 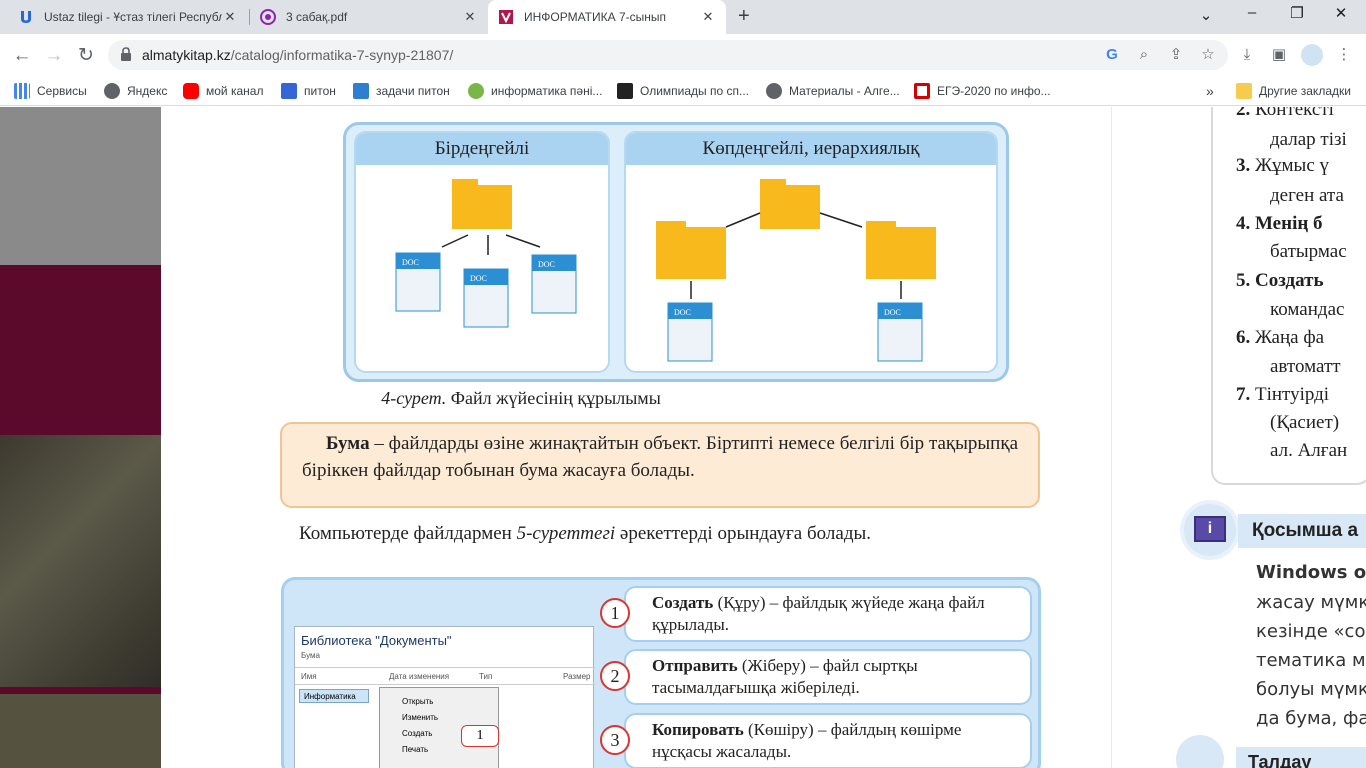 I want to click on multi-level-panel: Көпдеңгейлі, иерархиялық DOC DOC, so click(x=811, y=252).